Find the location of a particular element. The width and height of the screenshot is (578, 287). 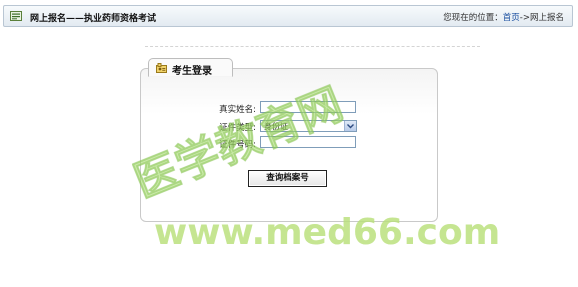

breadcrumb-prefix: 您现在的位置： is located at coordinates (473, 18).